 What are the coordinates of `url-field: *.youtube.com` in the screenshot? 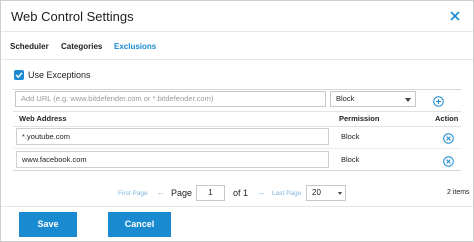 It's located at (172, 136).